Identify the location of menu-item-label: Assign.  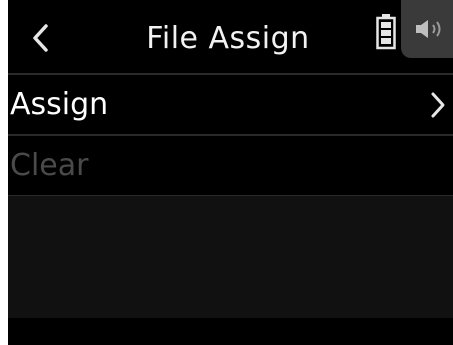
(59, 104).